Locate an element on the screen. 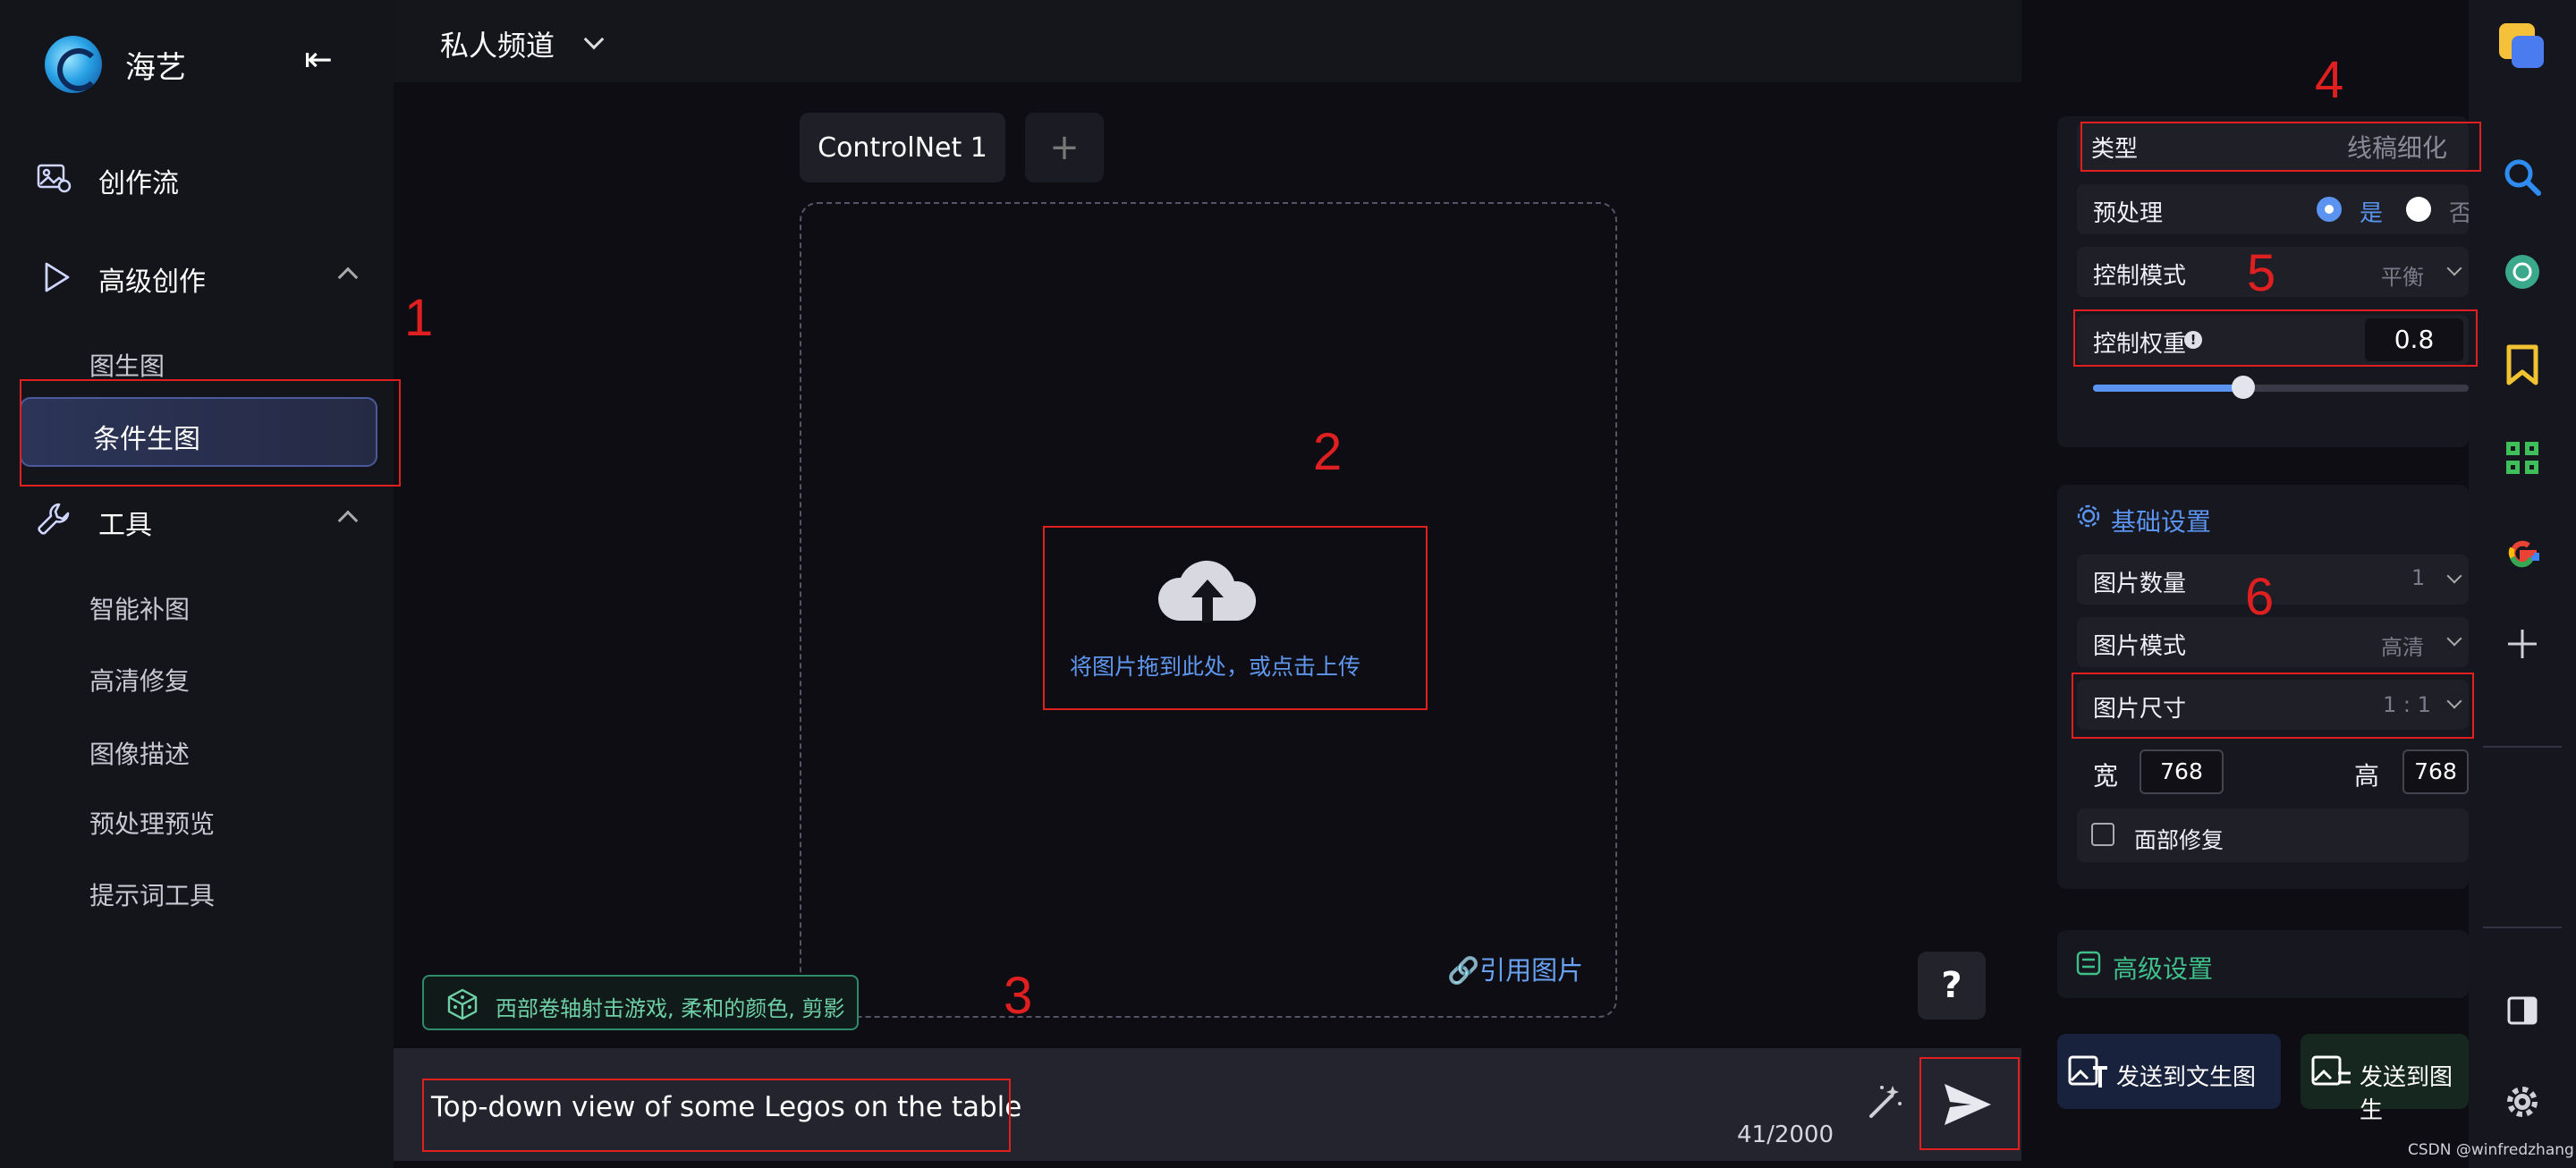 The image size is (2576, 1168). notes-app-icon is located at coordinates (2521, 45).